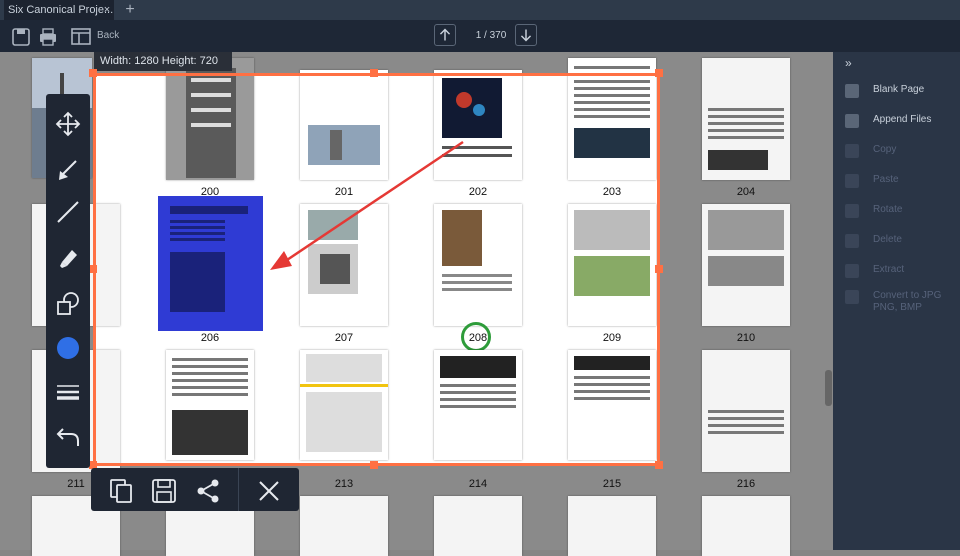 The width and height of the screenshot is (960, 556). What do you see at coordinates (108, 35) in the screenshot?
I see `back-label: Back` at bounding box center [108, 35].